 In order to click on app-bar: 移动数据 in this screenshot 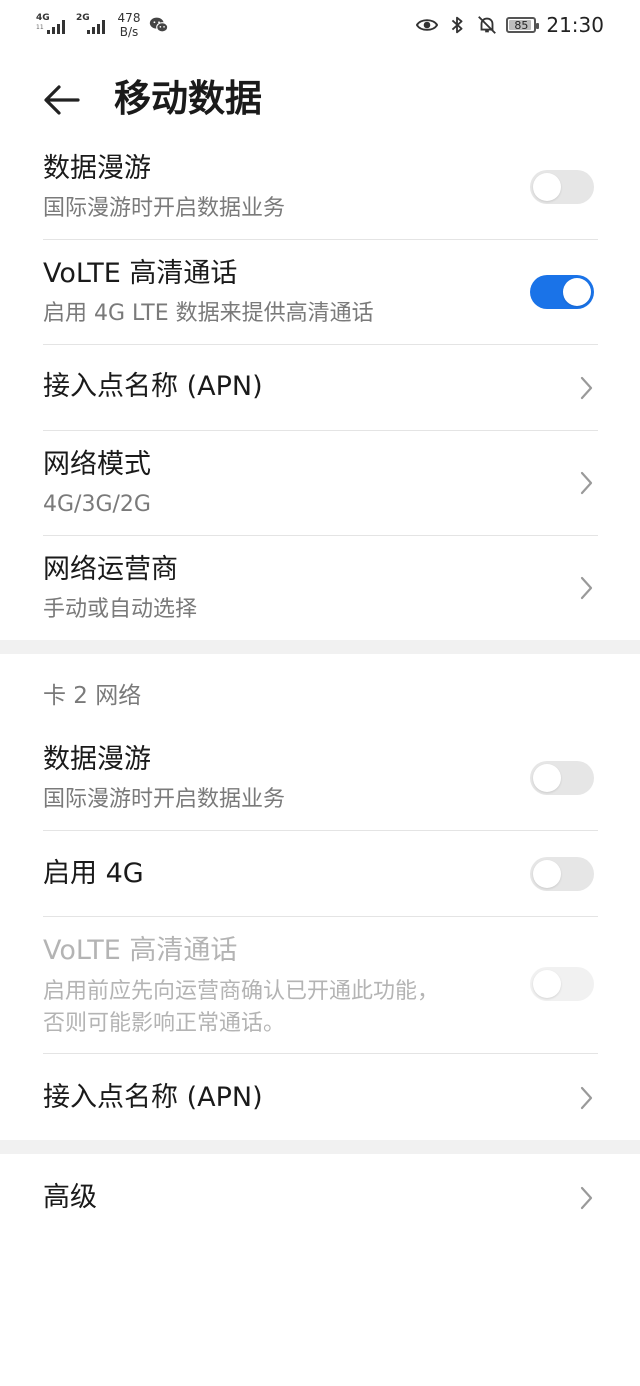, I will do `click(320, 100)`.